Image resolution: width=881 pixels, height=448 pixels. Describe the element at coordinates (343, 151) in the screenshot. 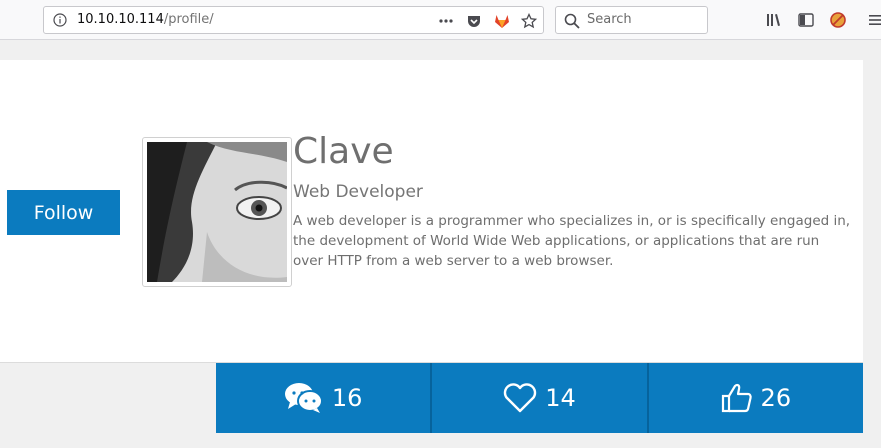

I see `profile-name: Clave` at that location.